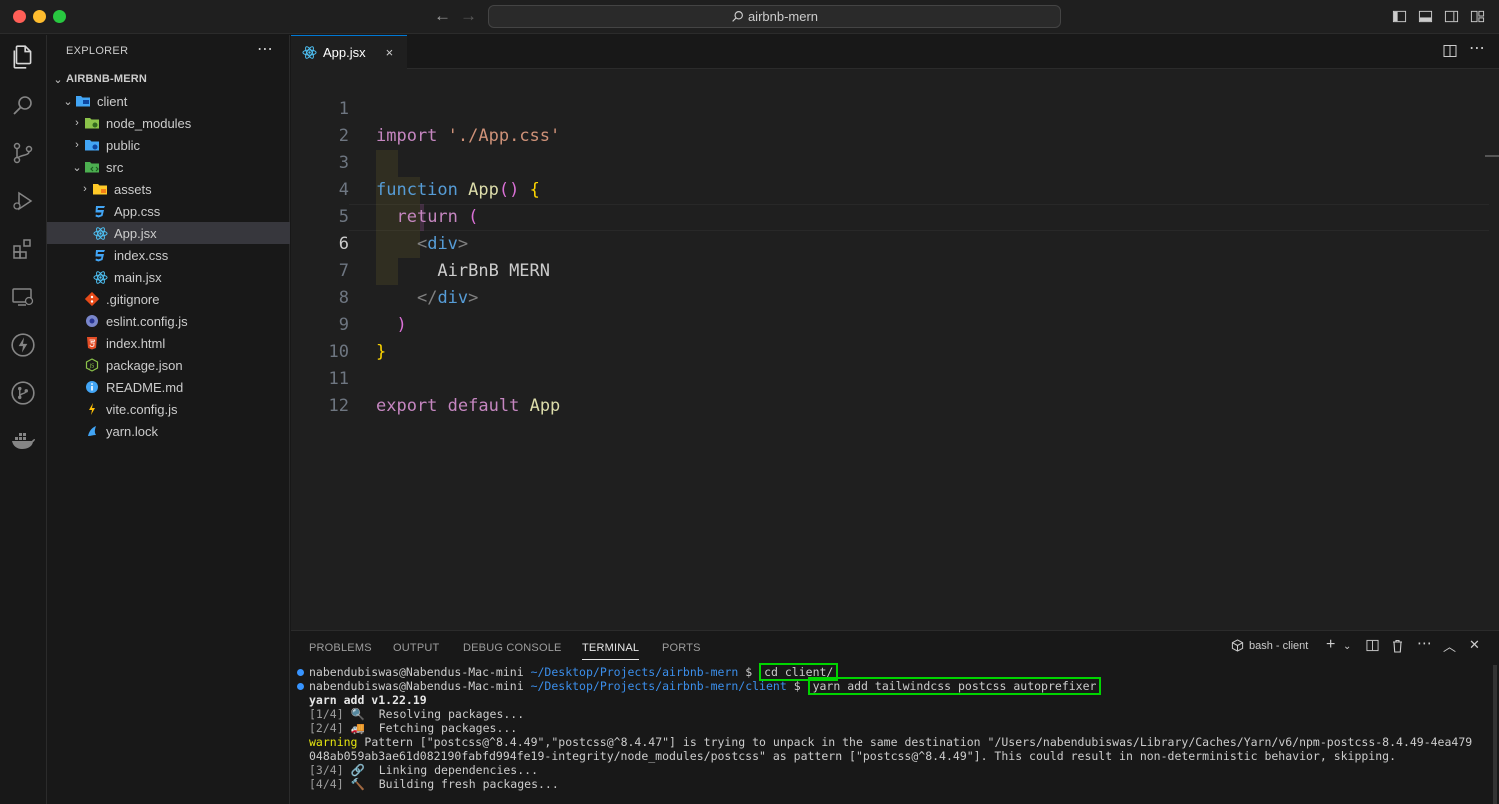 This screenshot has height=804, width=1499. What do you see at coordinates (783, 16) in the screenshot?
I see `command-center-label: airbnb-mern` at bounding box center [783, 16].